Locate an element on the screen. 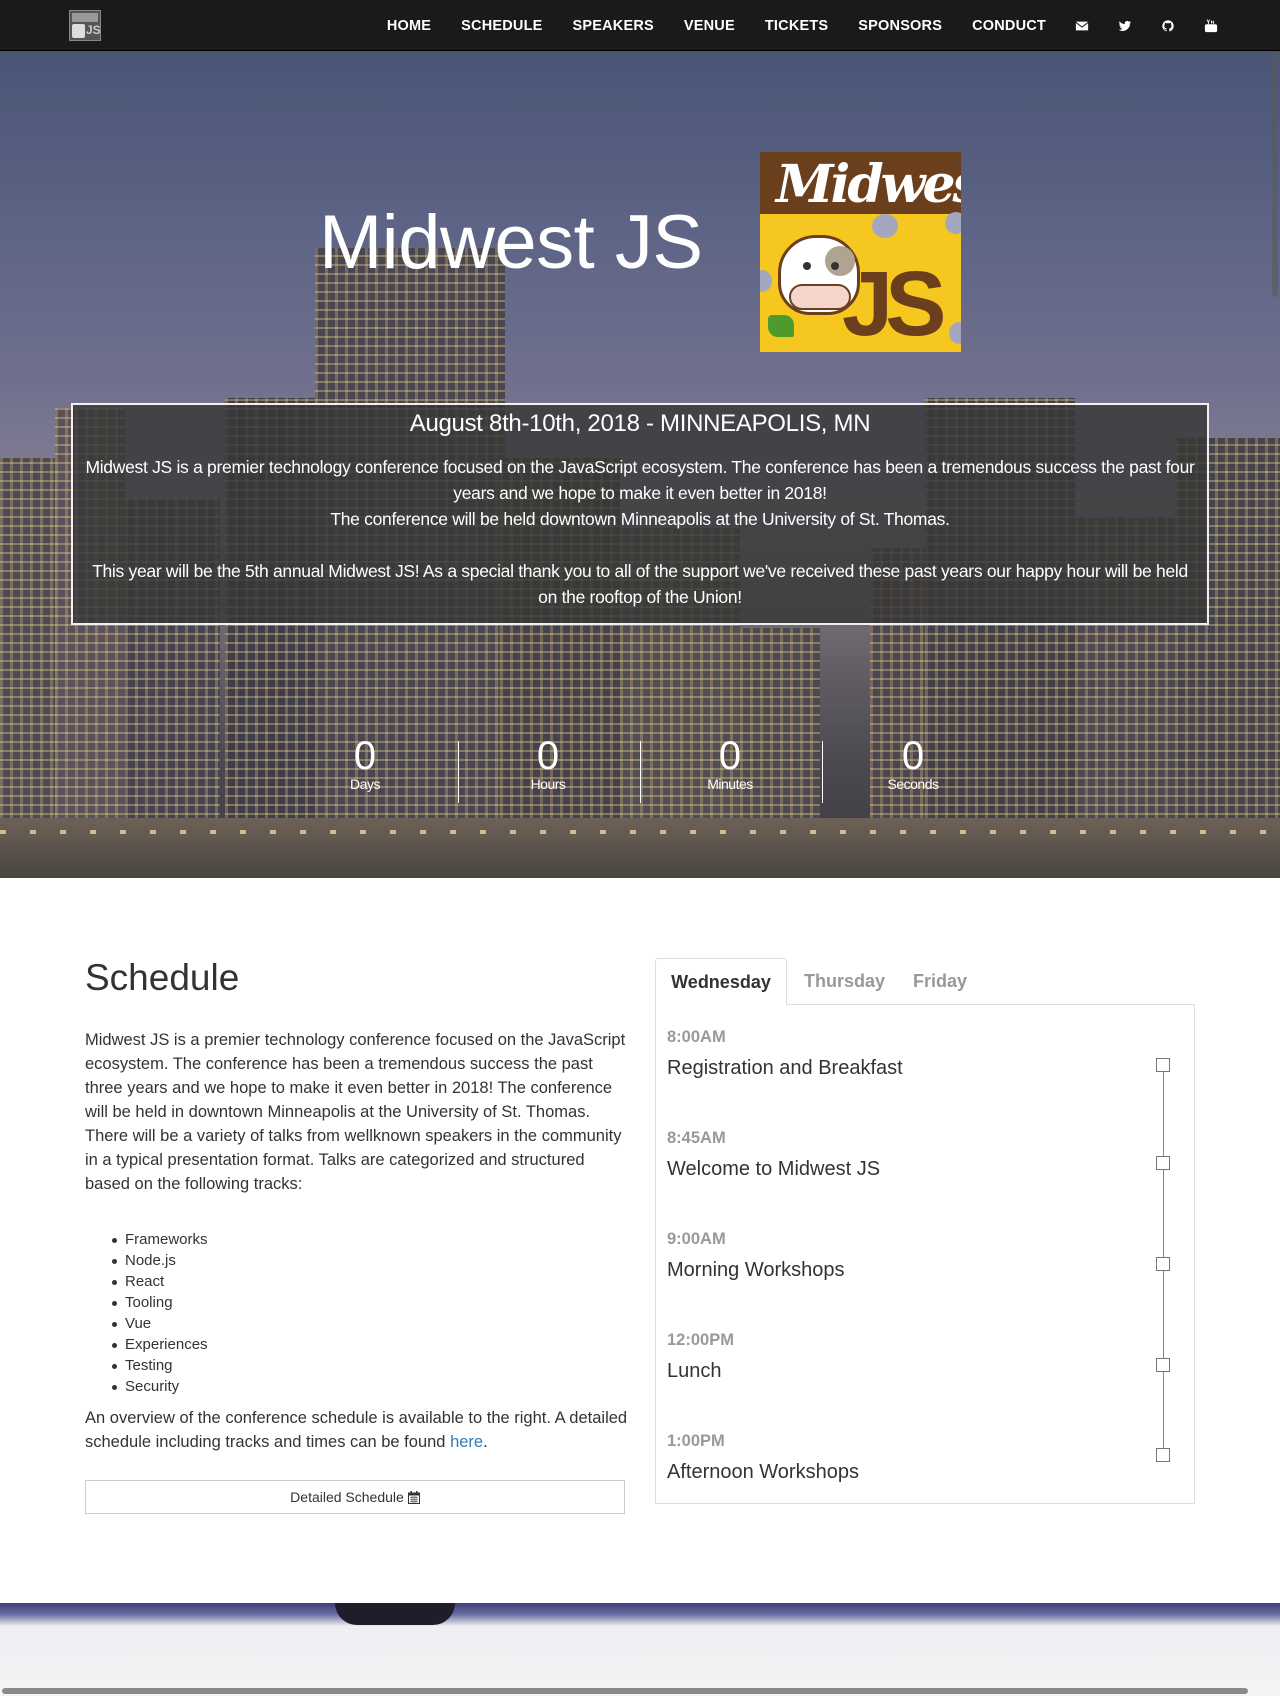 This screenshot has width=1280, height=1696. countdown-minutes: 0 Minutes is located at coordinates (730, 763).